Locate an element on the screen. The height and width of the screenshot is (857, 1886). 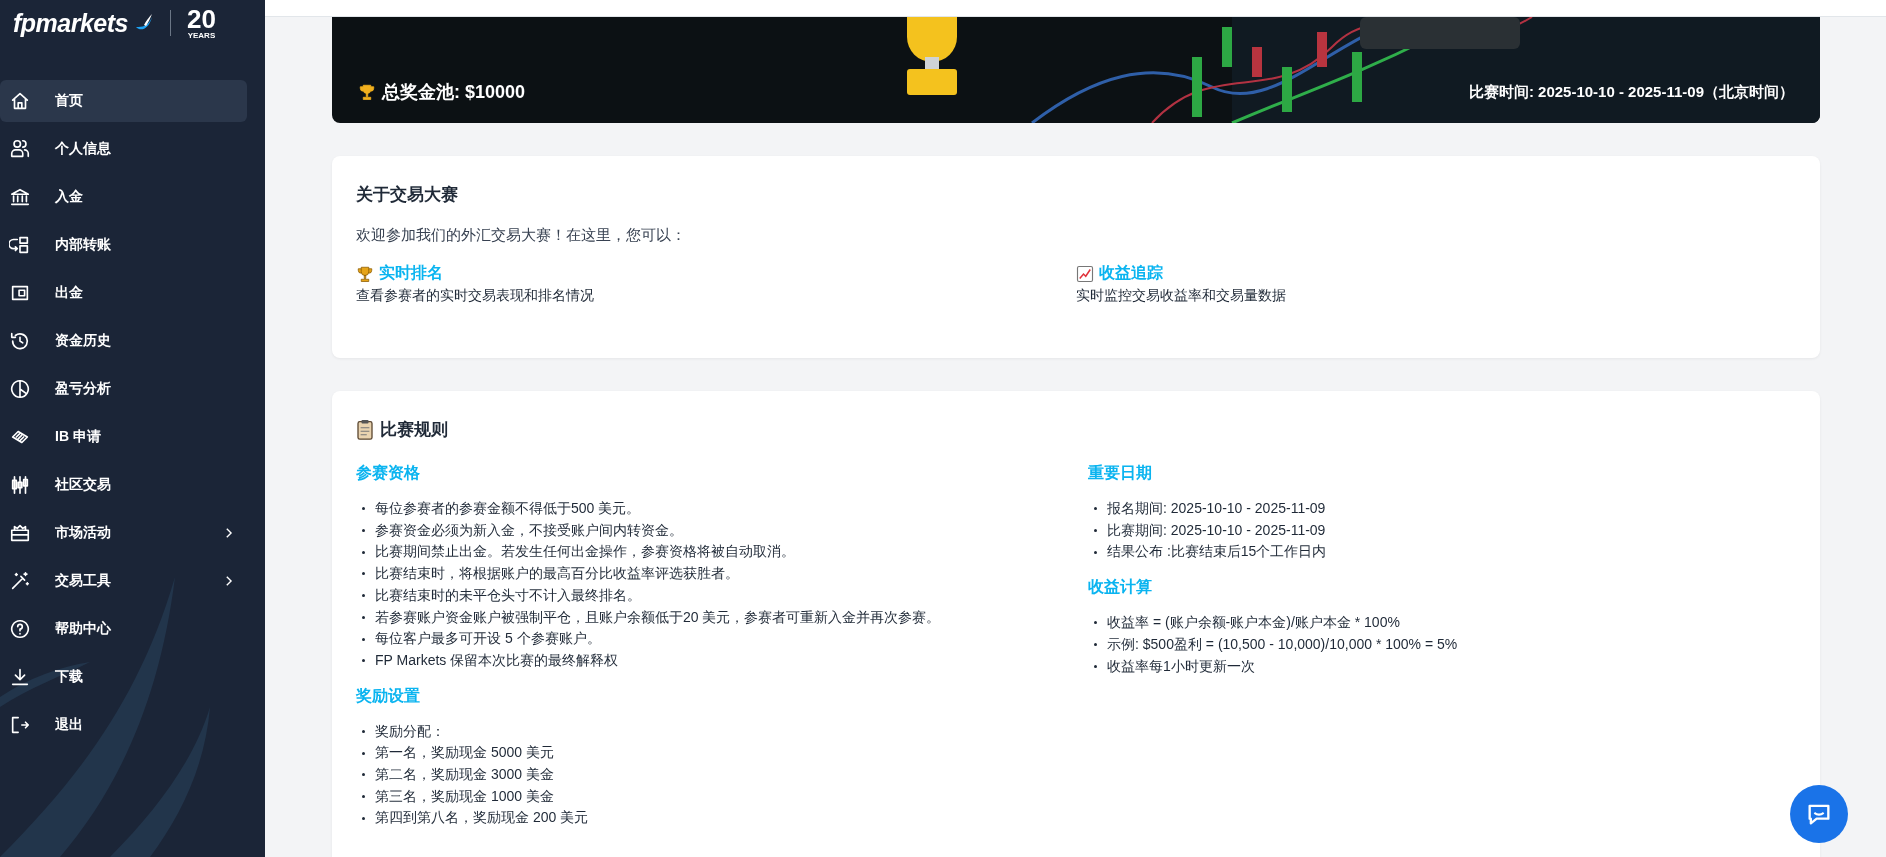
rule-item: 收益率 = (账户余额-账户本金)/账户本金 * 100% is located at coordinates (1253, 623).